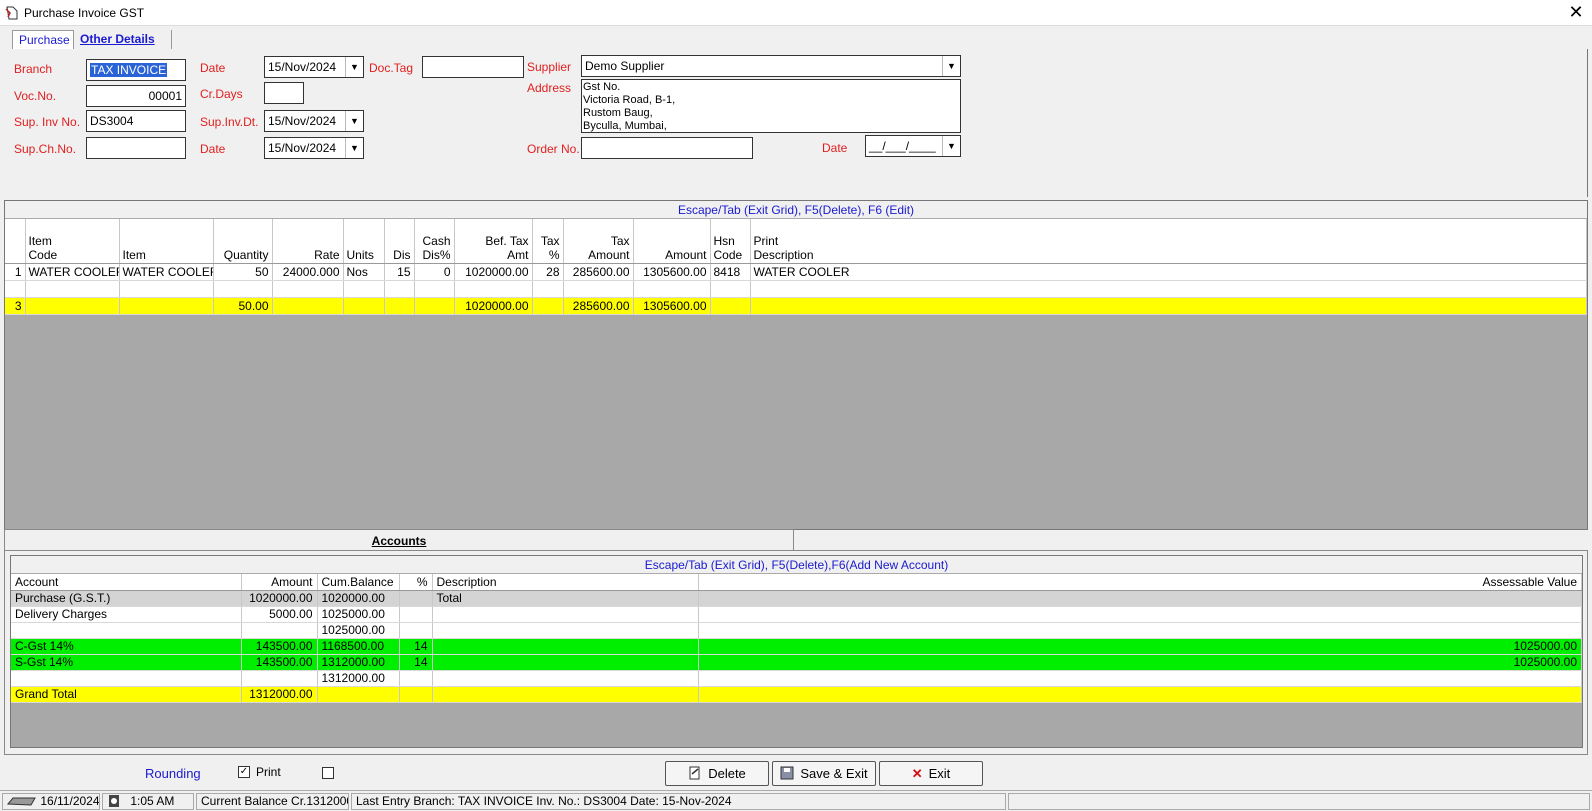 This screenshot has height=811, width=1592. What do you see at coordinates (126, 694) in the screenshot?
I see `cell: Grand Total` at bounding box center [126, 694].